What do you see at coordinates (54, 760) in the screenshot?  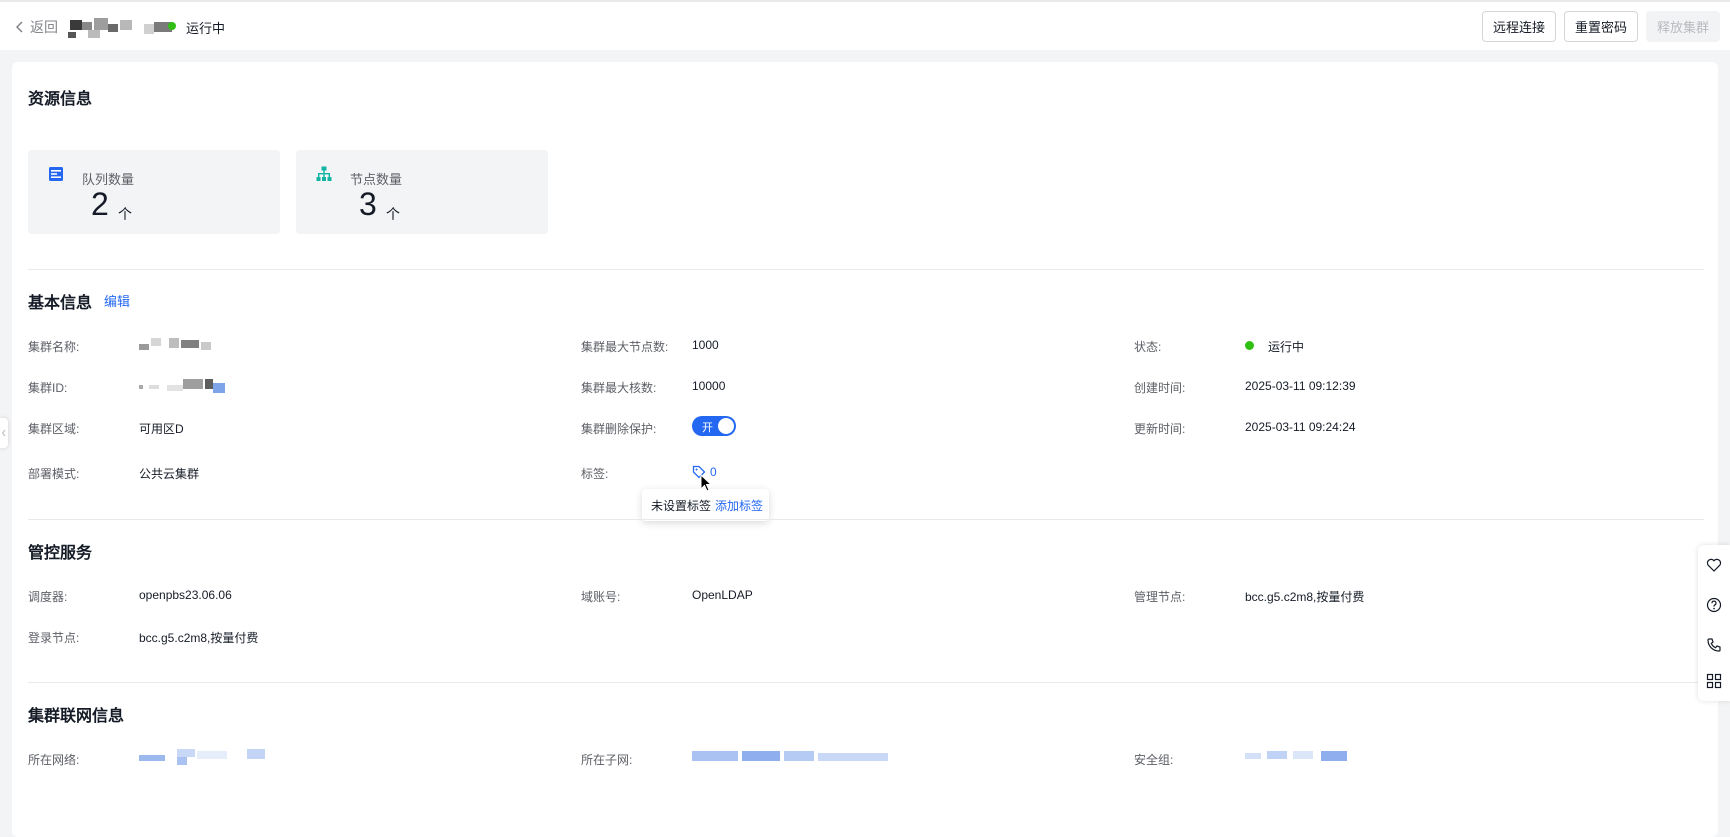 I see `vpc-label: 所在网络:` at bounding box center [54, 760].